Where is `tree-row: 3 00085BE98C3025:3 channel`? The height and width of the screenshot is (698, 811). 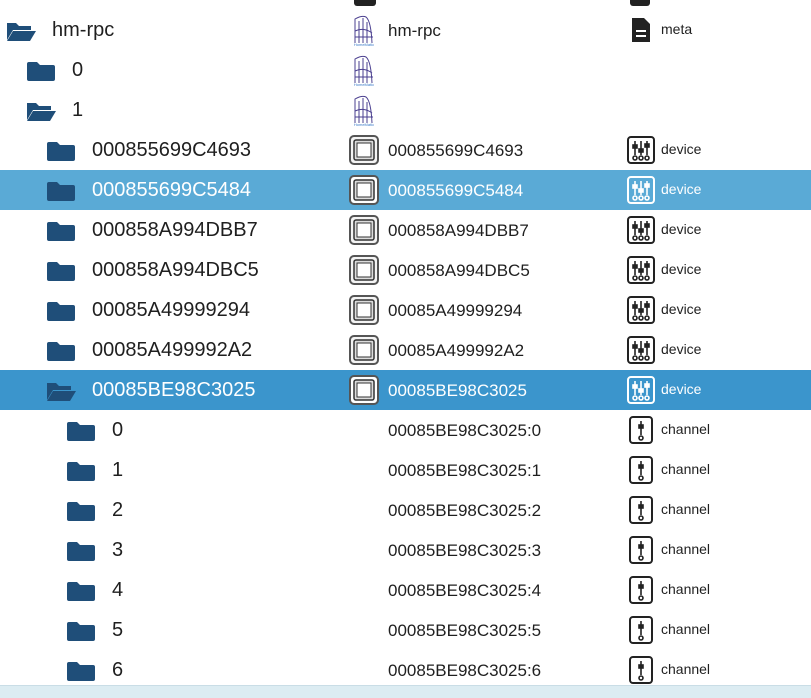
tree-row: 3 00085BE98C3025:3 channel is located at coordinates (405, 550).